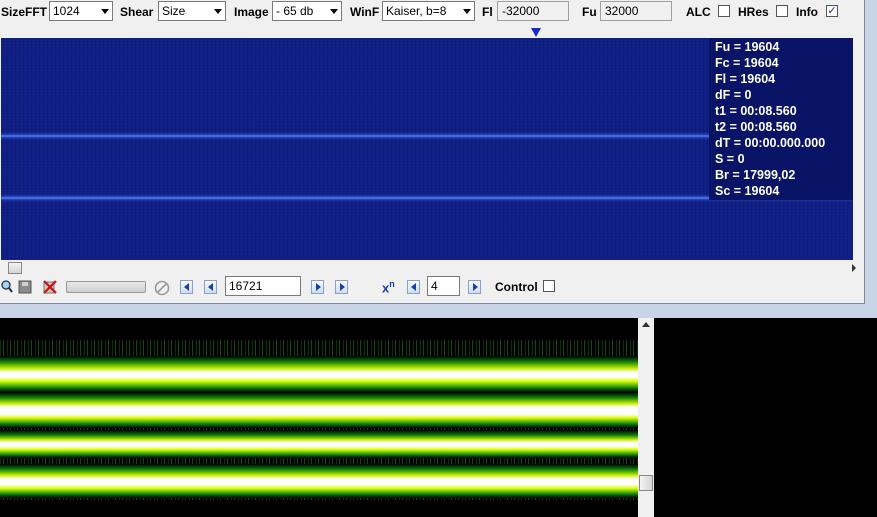 The height and width of the screenshot is (517, 877). I want to click on winf-label: WinF, so click(365, 12).